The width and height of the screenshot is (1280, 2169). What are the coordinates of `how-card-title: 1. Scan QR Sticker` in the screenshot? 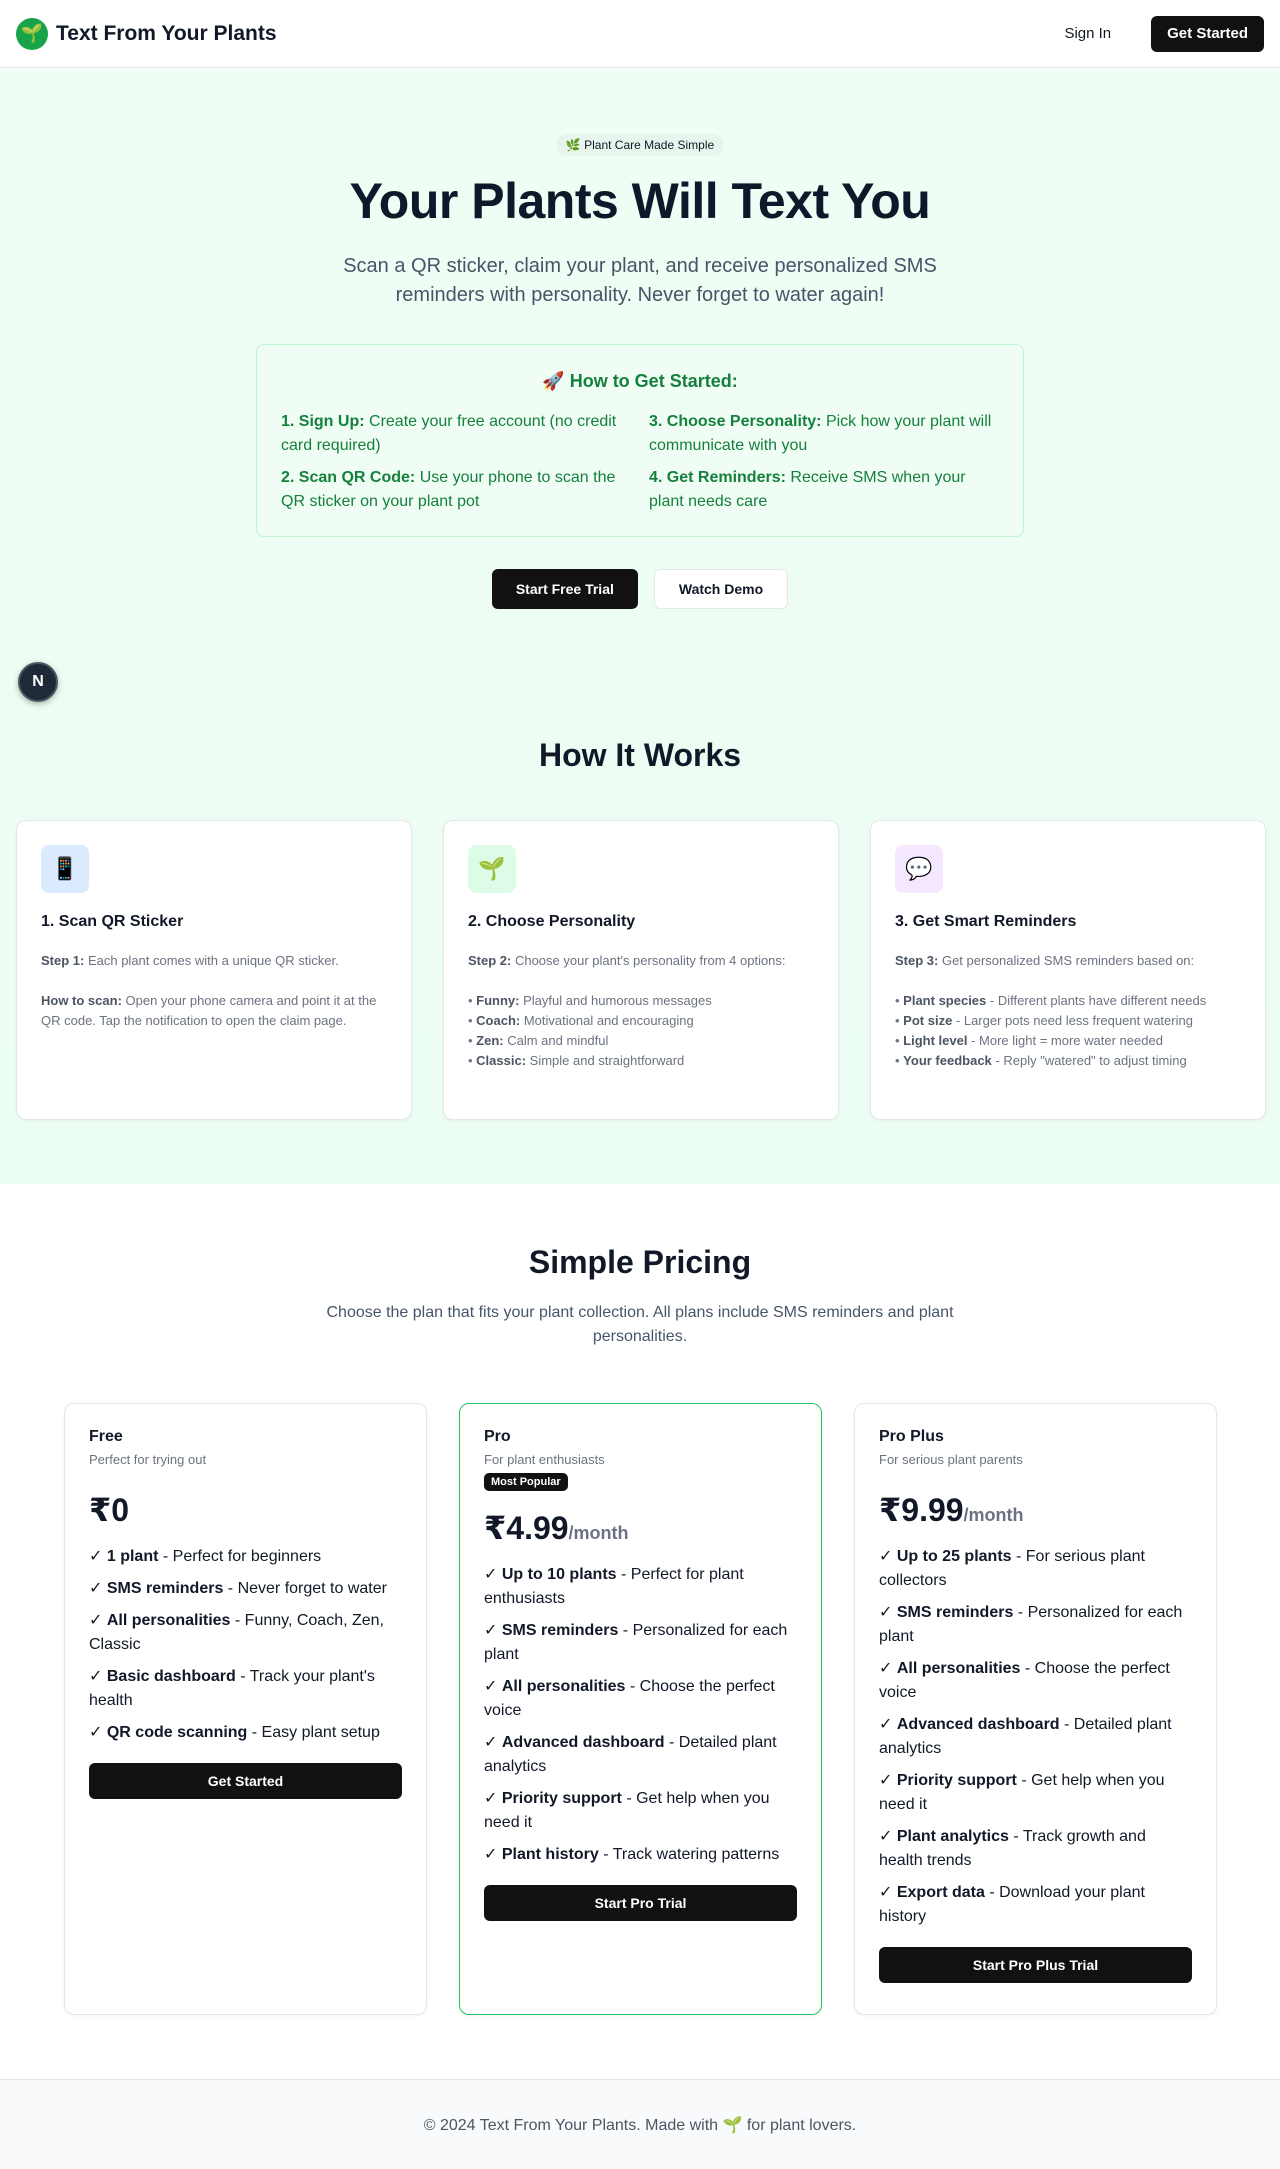 It's located at (112, 921).